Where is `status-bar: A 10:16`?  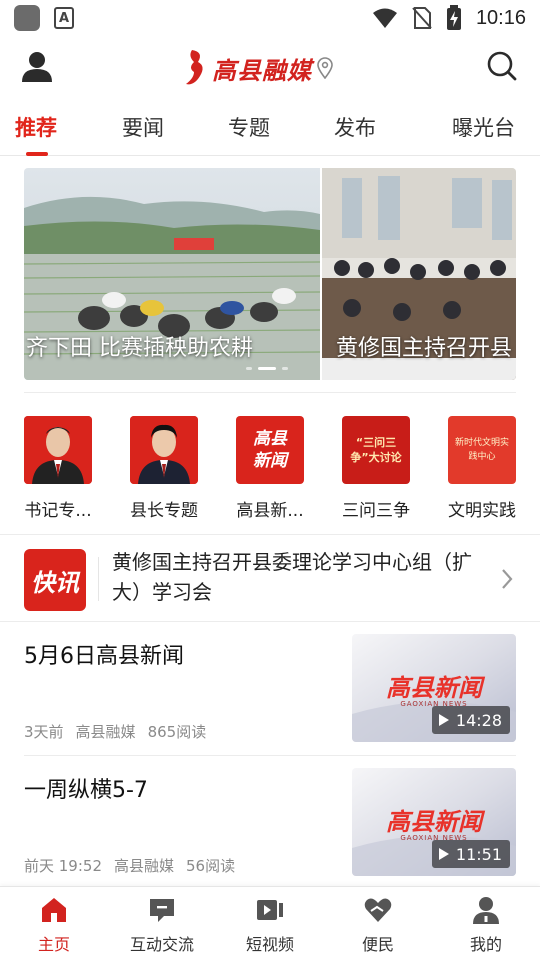 status-bar: A 10:16 is located at coordinates (270, 18).